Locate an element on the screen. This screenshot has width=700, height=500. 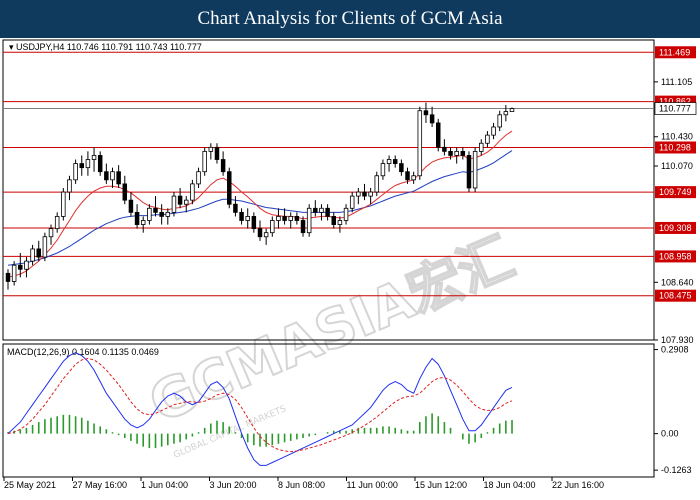
price-level-label: 109.749 is located at coordinates (675, 192).